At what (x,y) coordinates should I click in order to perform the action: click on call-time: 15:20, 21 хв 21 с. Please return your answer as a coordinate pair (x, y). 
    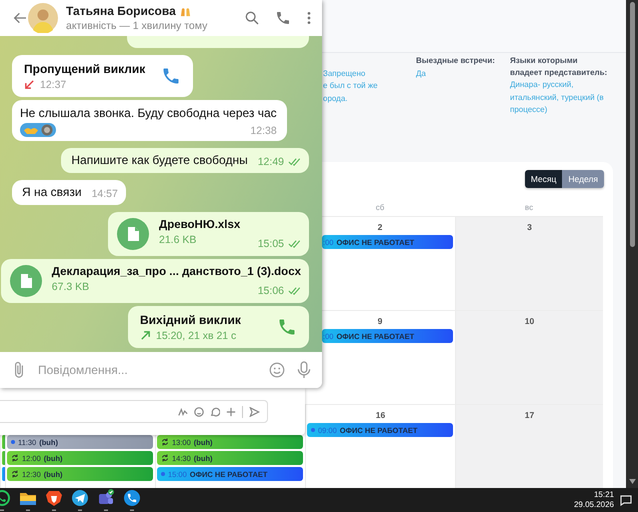
    Looking at the image, I should click on (196, 336).